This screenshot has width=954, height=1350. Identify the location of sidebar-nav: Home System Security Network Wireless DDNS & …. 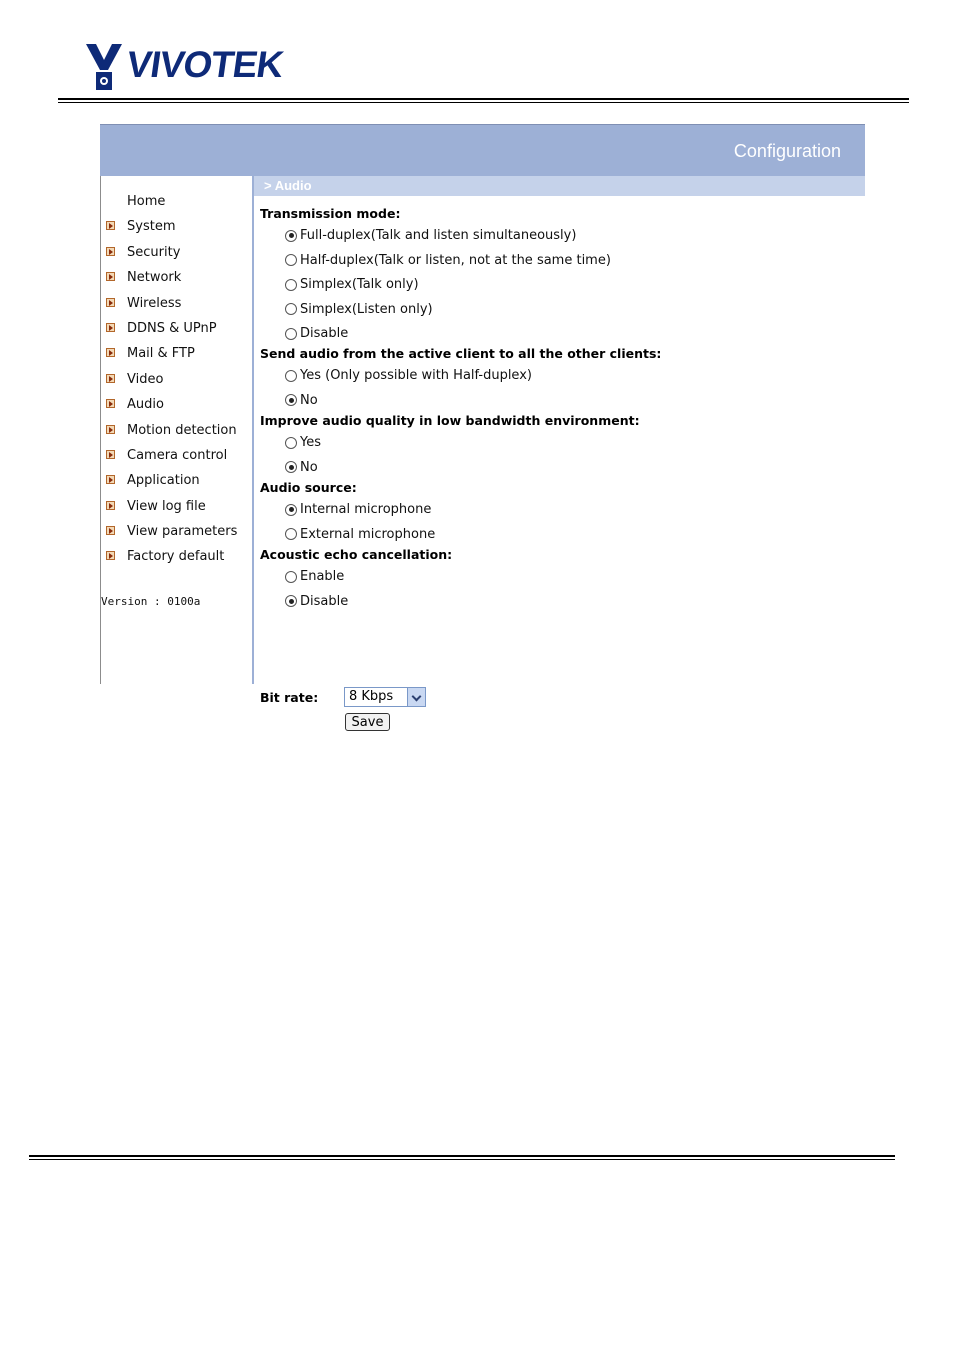
(177, 380).